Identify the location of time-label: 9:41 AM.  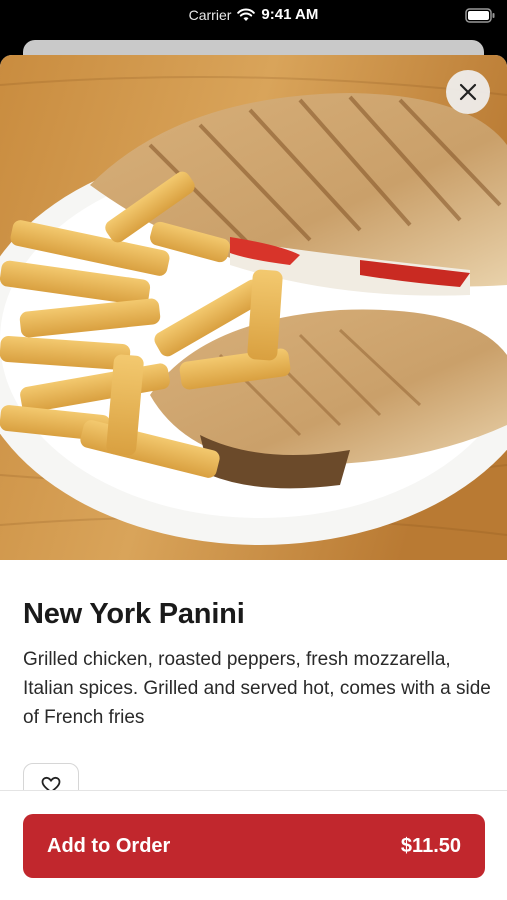
(290, 14).